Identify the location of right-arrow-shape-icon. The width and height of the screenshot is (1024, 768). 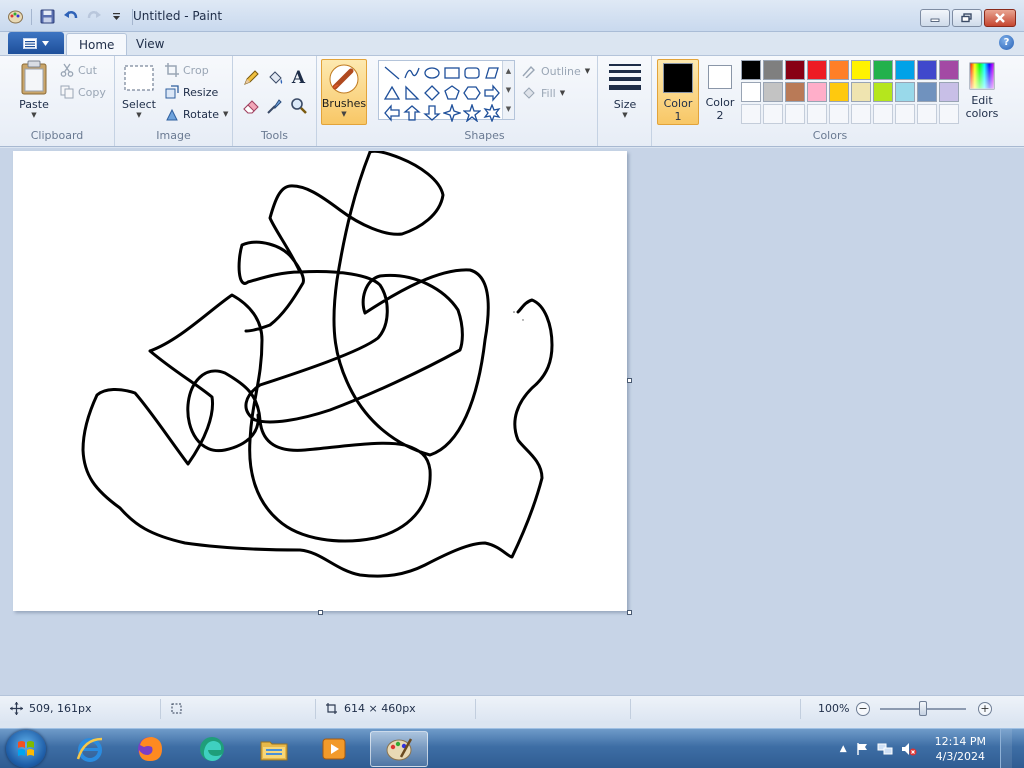
(492, 93).